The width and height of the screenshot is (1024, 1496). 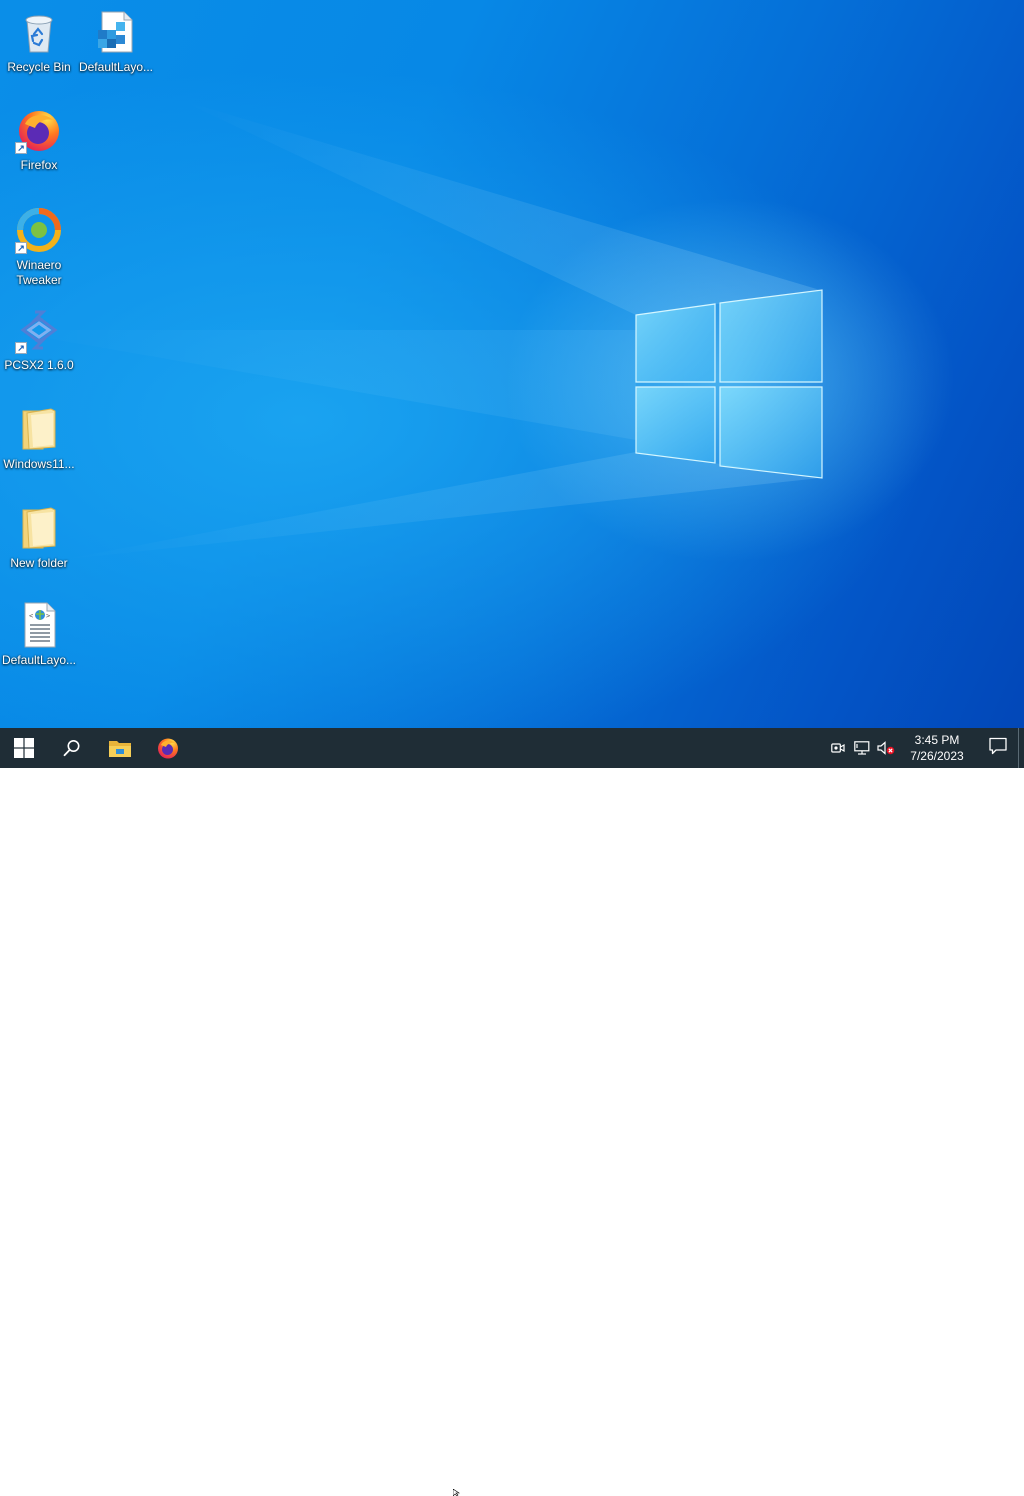 I want to click on xml-file-icon: < >, so click(x=39, y=625).